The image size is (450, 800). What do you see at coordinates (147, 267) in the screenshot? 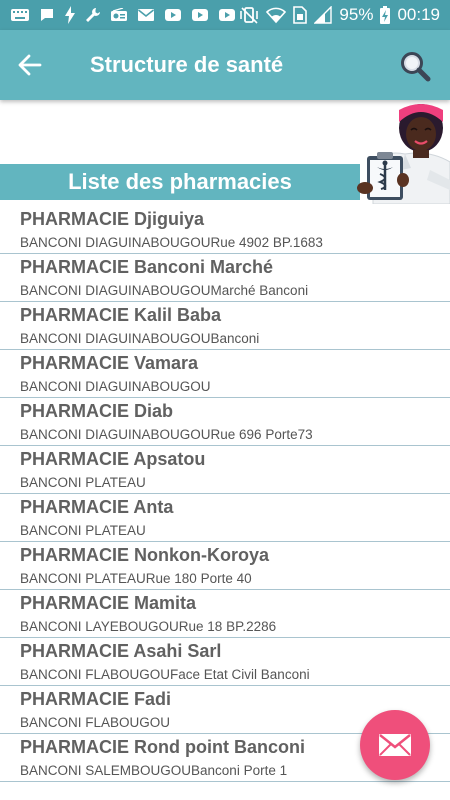
I see `pharmacy-name: PHARMACIE Banconi Marché` at bounding box center [147, 267].